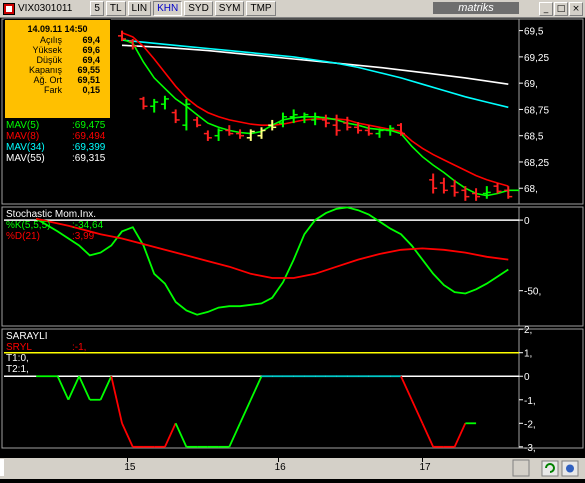 This screenshot has width=585, height=483. Describe the element at coordinates (50, 40) in the screenshot. I see `info-label: Açılış` at that location.